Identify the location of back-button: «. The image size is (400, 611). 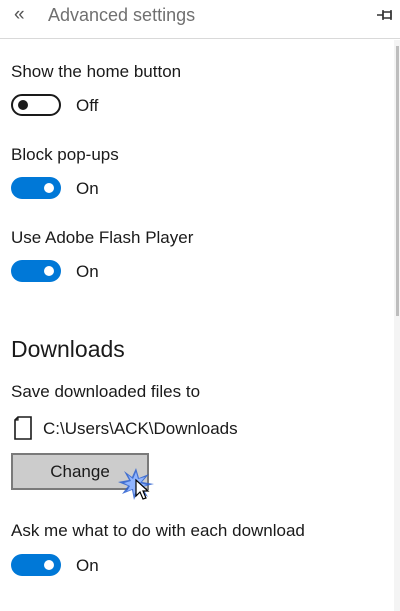
(24, 15).